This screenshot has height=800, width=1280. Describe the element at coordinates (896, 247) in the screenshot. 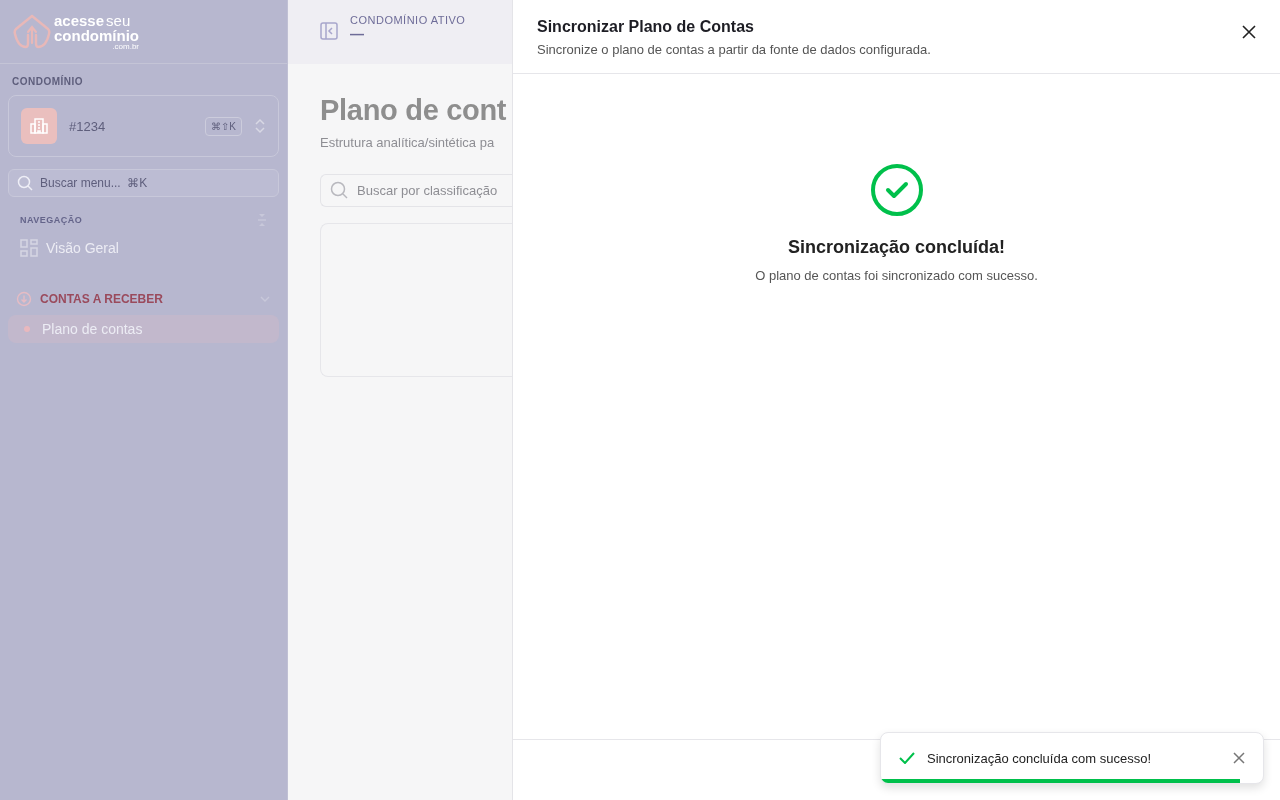

I see `status-title: Sincronização concluída!` at that location.